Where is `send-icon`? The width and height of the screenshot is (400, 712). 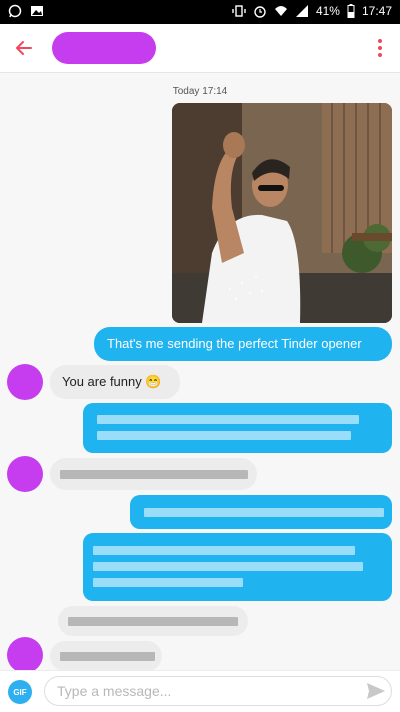
send-icon is located at coordinates (376, 691).